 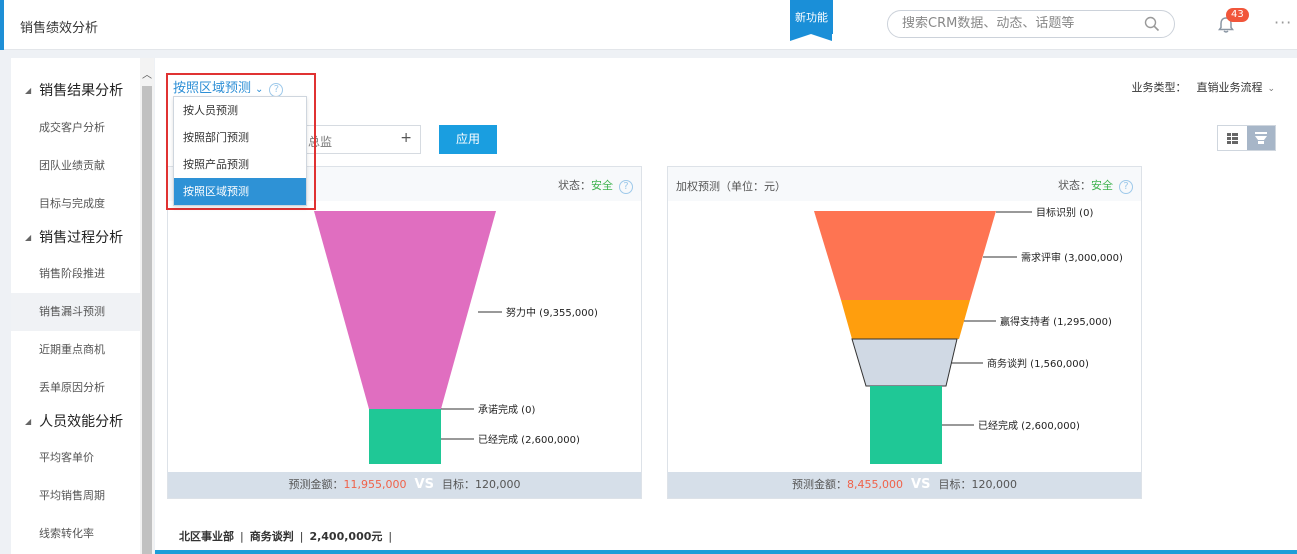 I want to click on search-box, so click(x=1031, y=24).